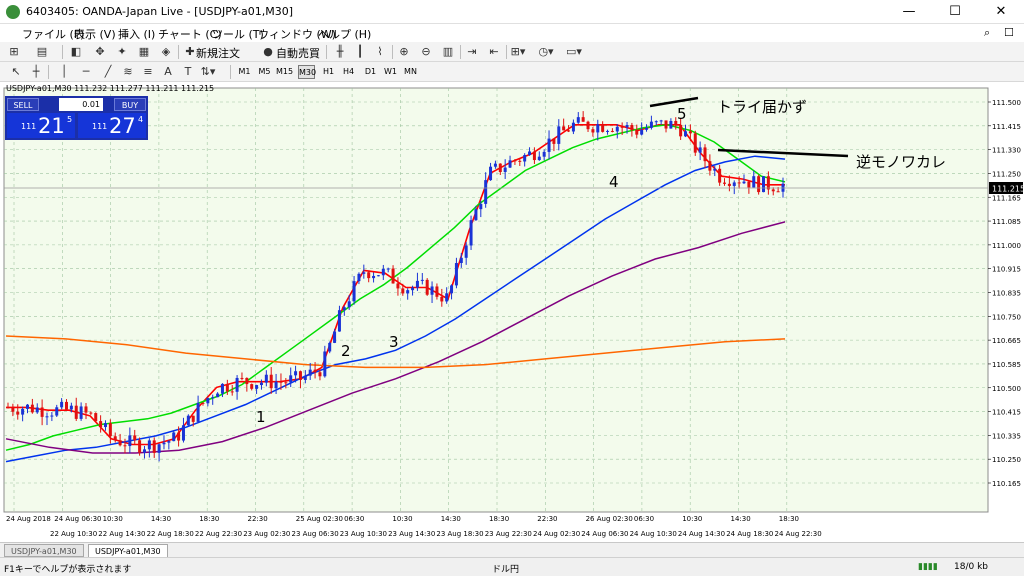  Describe the element at coordinates (44, 550) in the screenshot. I see `chart-tab-1: USDJPY-a01,M30` at that location.